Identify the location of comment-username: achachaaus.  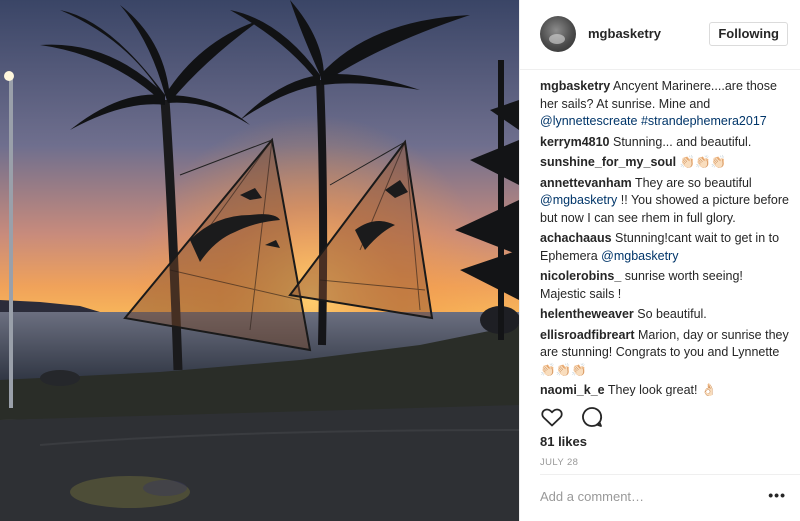
(576, 238).